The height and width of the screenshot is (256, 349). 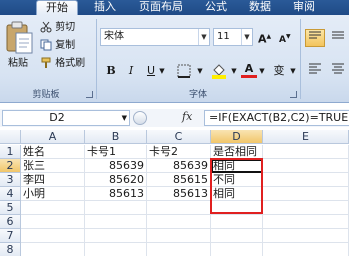 I want to click on font-size-select: 11 ▼, so click(x=233, y=37).